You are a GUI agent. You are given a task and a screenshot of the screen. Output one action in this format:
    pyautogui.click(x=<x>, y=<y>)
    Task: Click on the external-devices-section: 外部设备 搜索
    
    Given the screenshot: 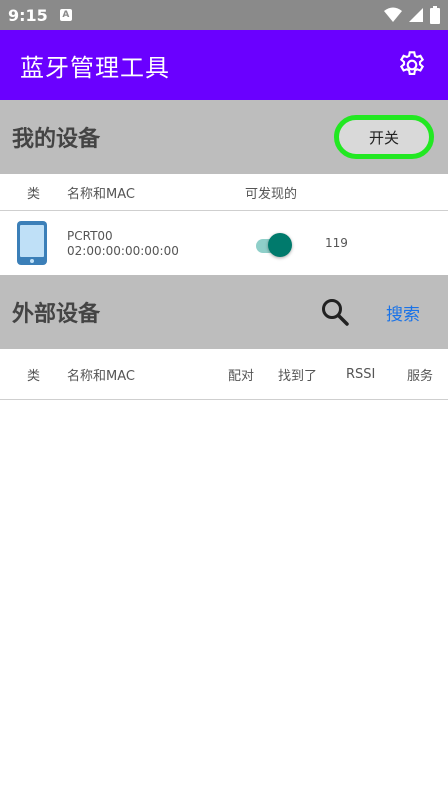 What is the action you would take?
    pyautogui.click(x=224, y=312)
    